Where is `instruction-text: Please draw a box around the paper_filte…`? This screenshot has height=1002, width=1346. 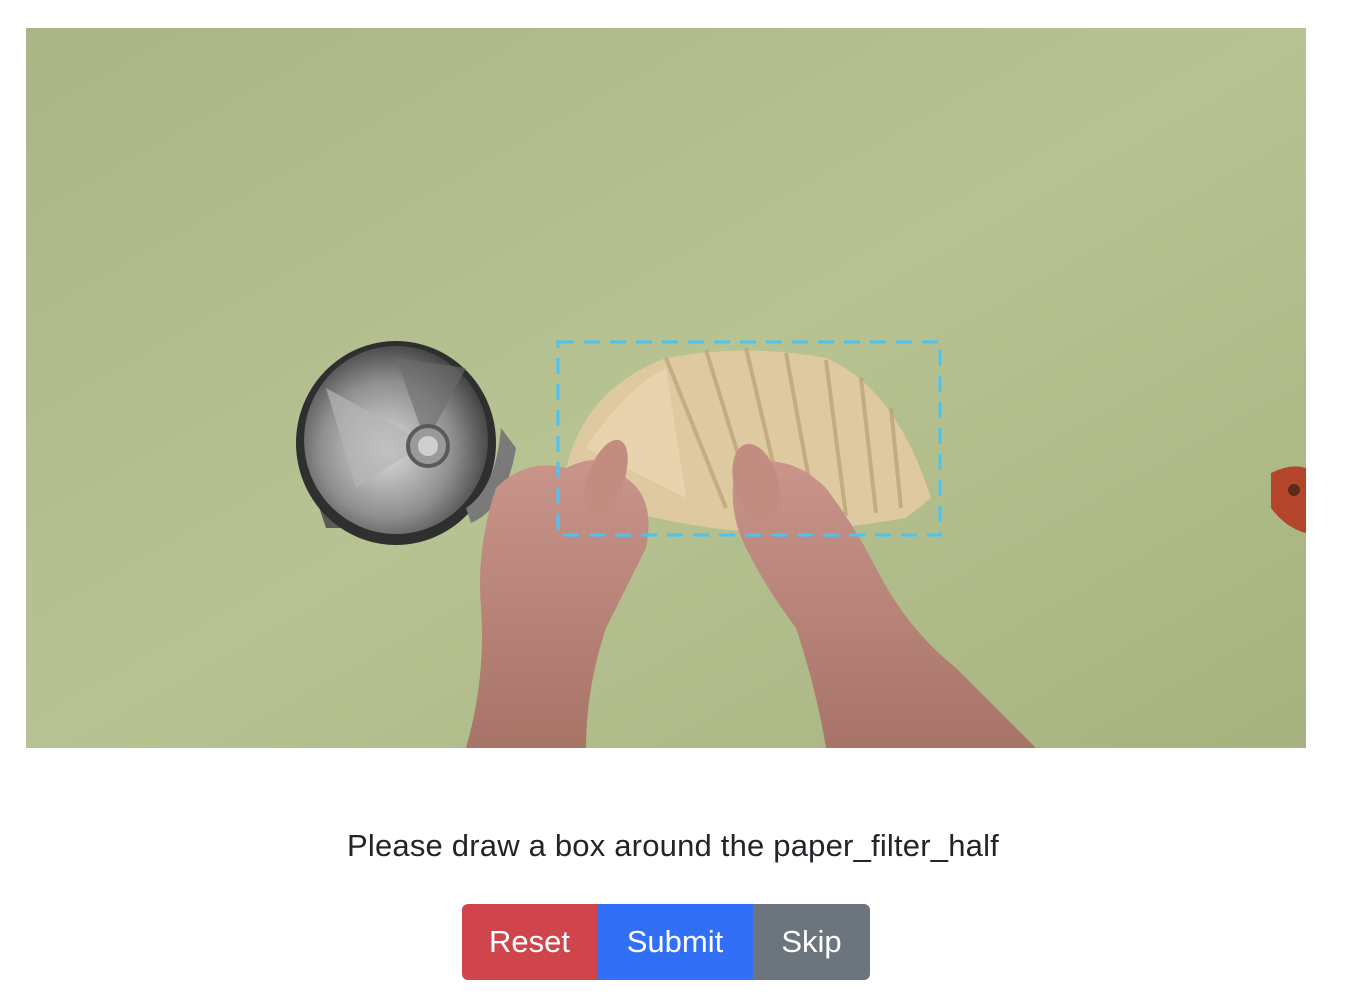 instruction-text: Please draw a box around the paper_filte… is located at coordinates (672, 845).